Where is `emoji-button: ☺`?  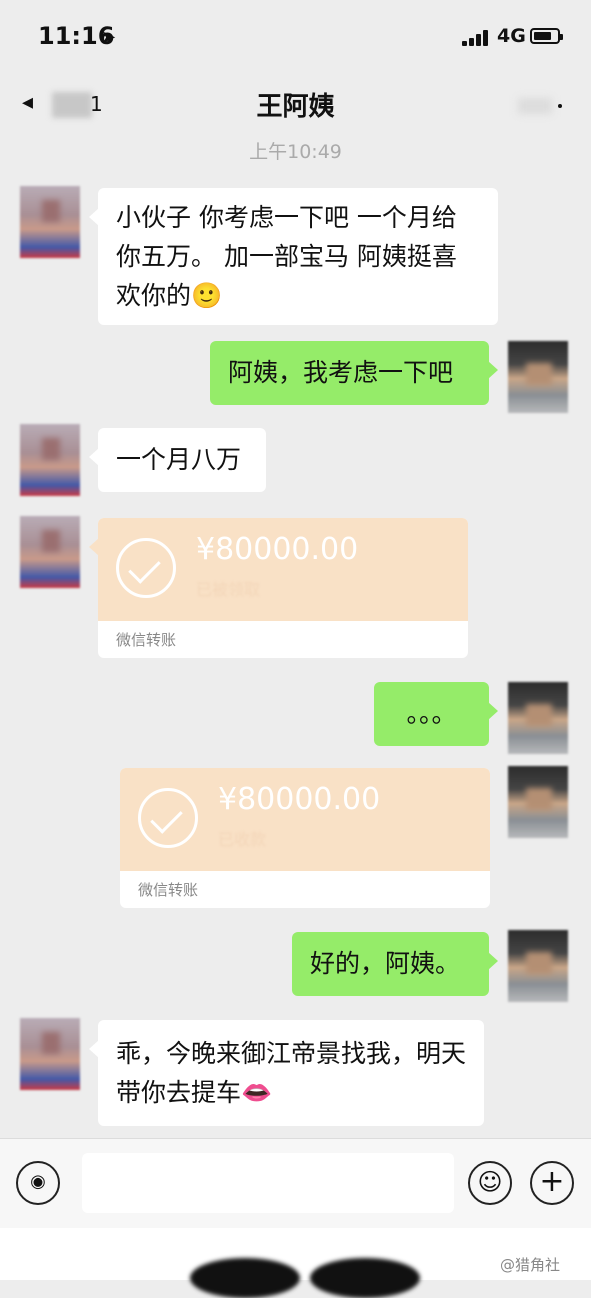 emoji-button: ☺ is located at coordinates (490, 1183).